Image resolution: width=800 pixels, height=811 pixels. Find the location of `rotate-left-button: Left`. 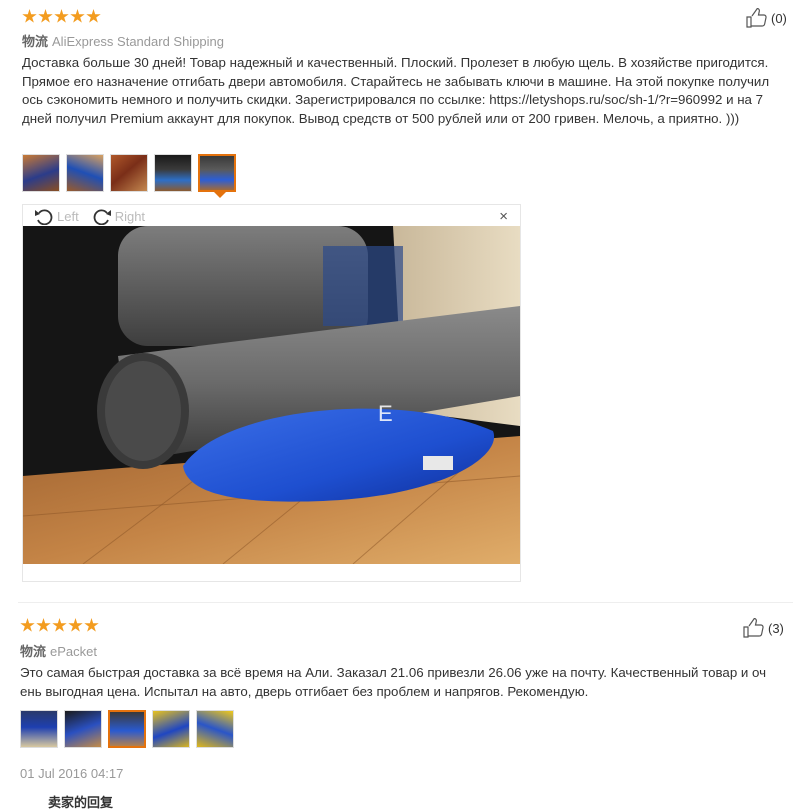

rotate-left-button: Left is located at coordinates (56, 216).